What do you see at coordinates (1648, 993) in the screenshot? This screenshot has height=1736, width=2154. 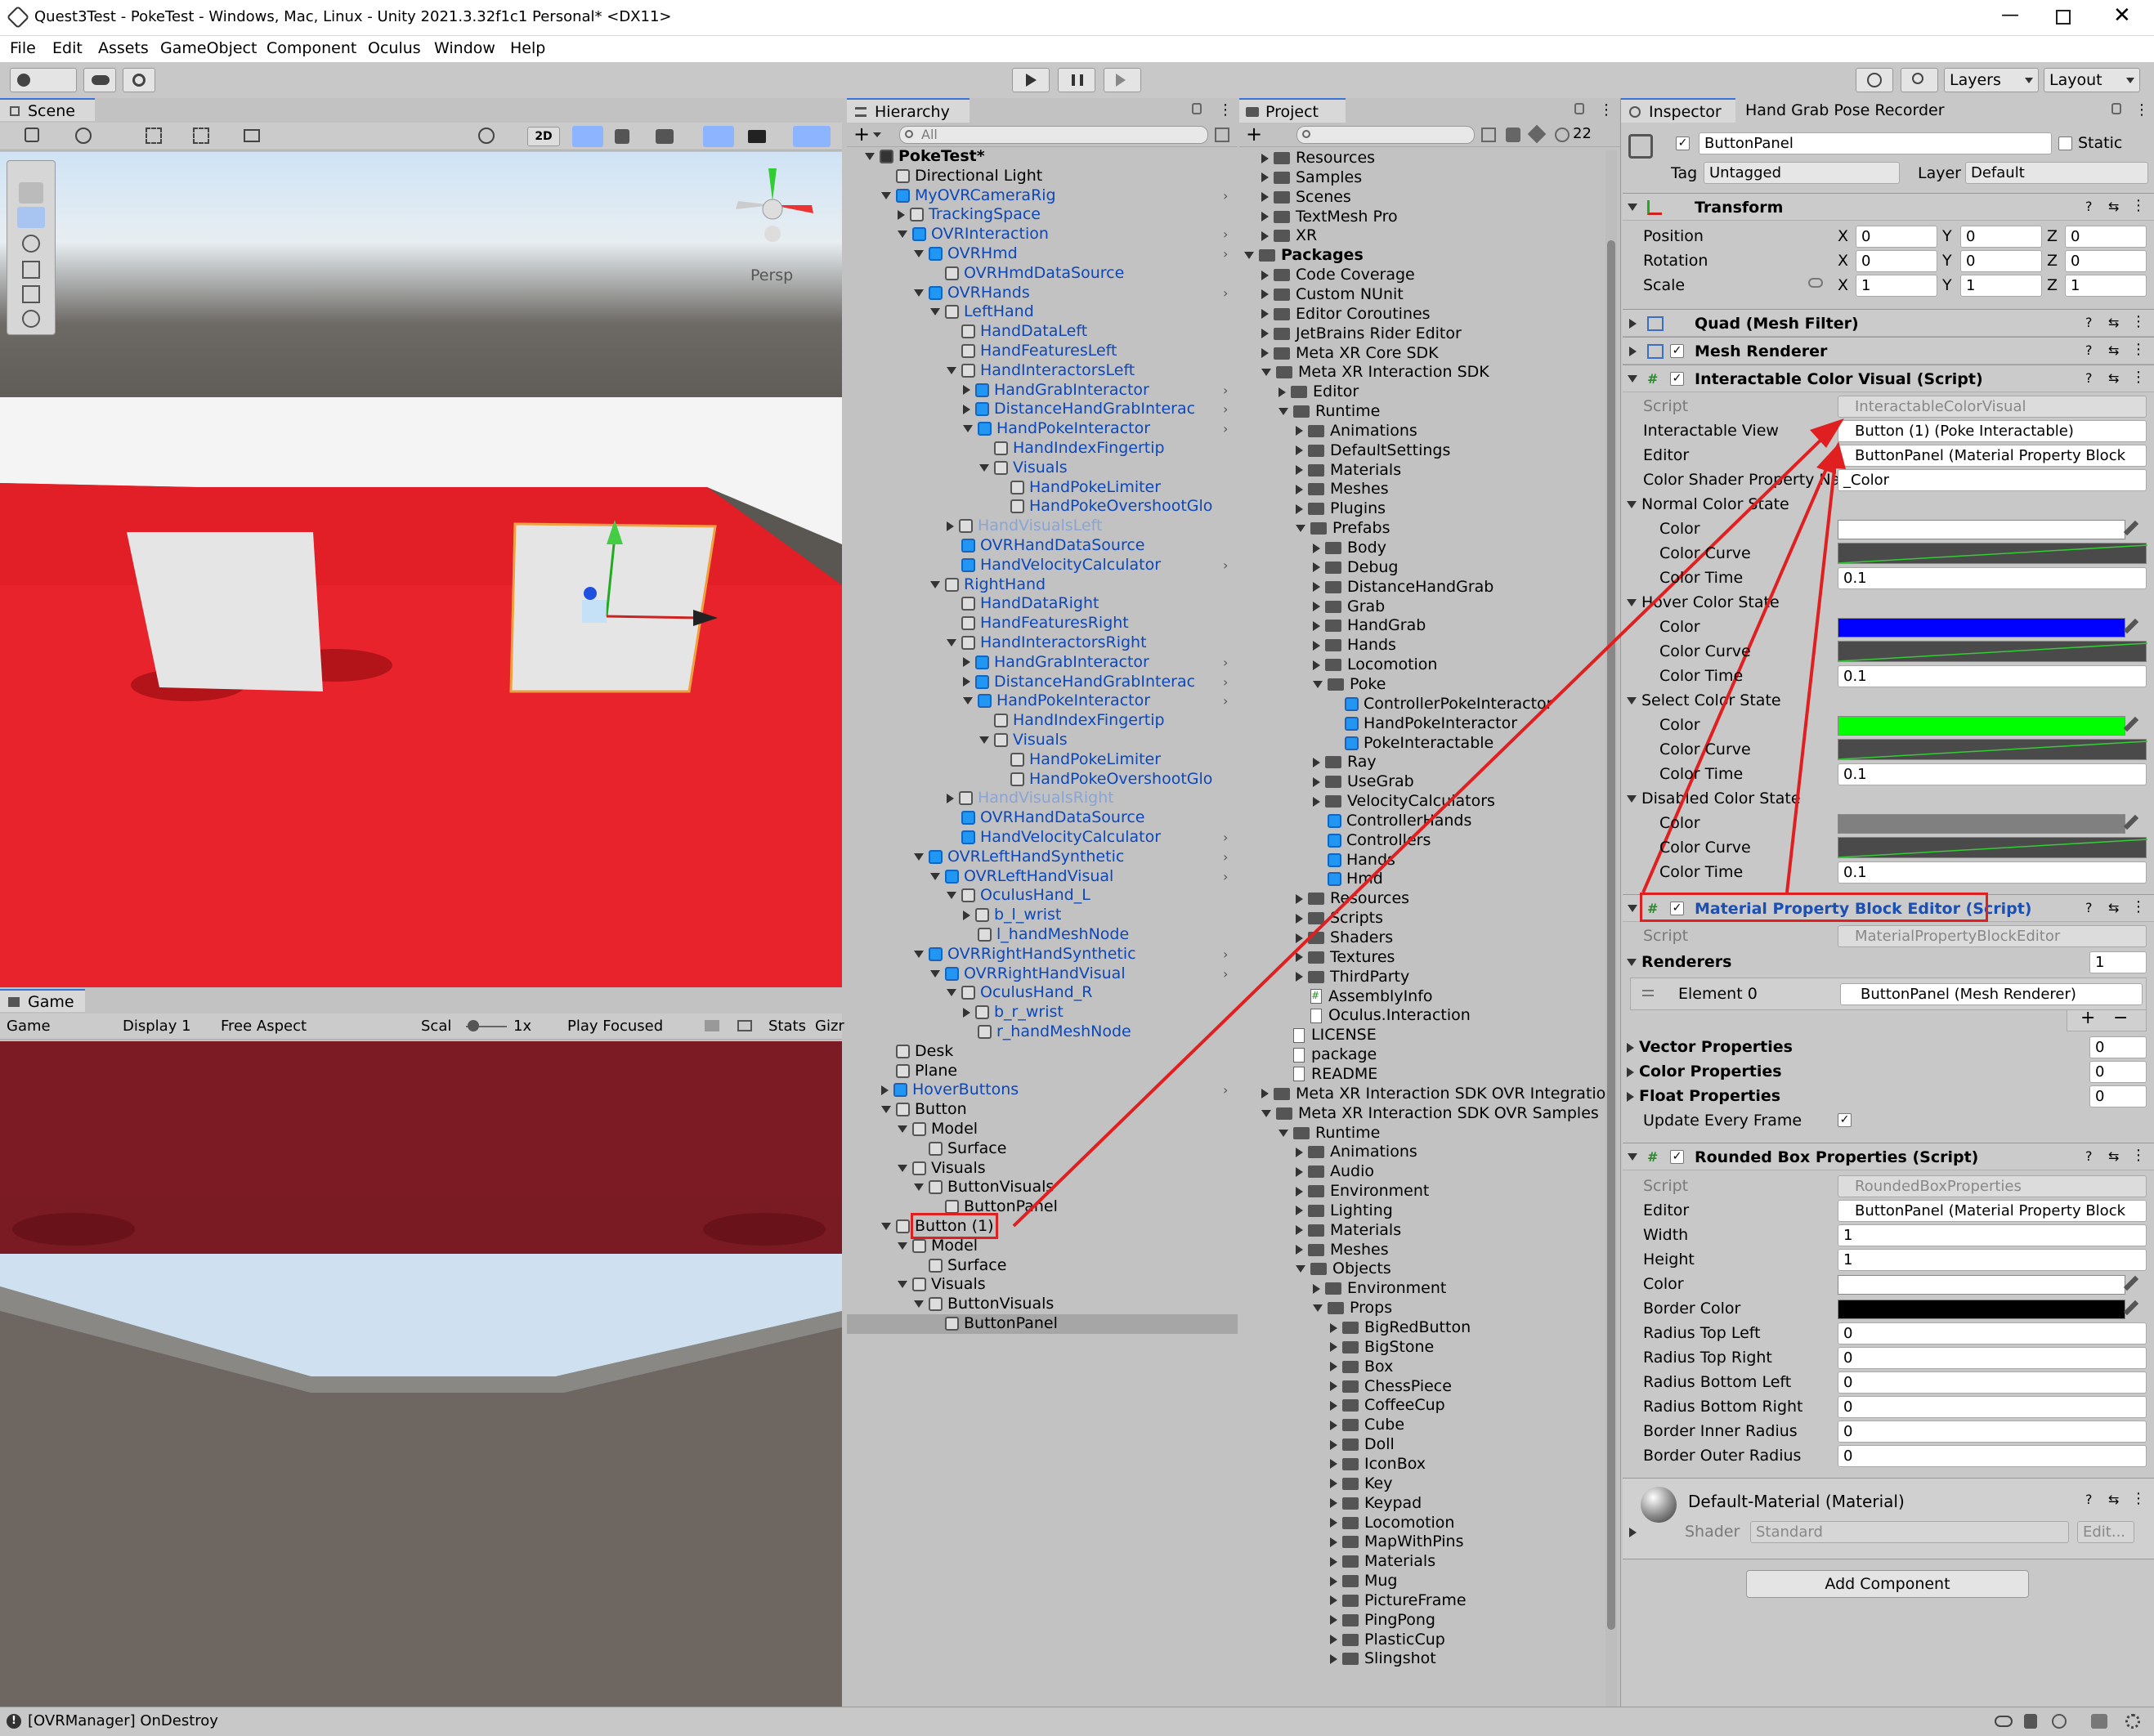 I see `drag-handle-icon` at bounding box center [1648, 993].